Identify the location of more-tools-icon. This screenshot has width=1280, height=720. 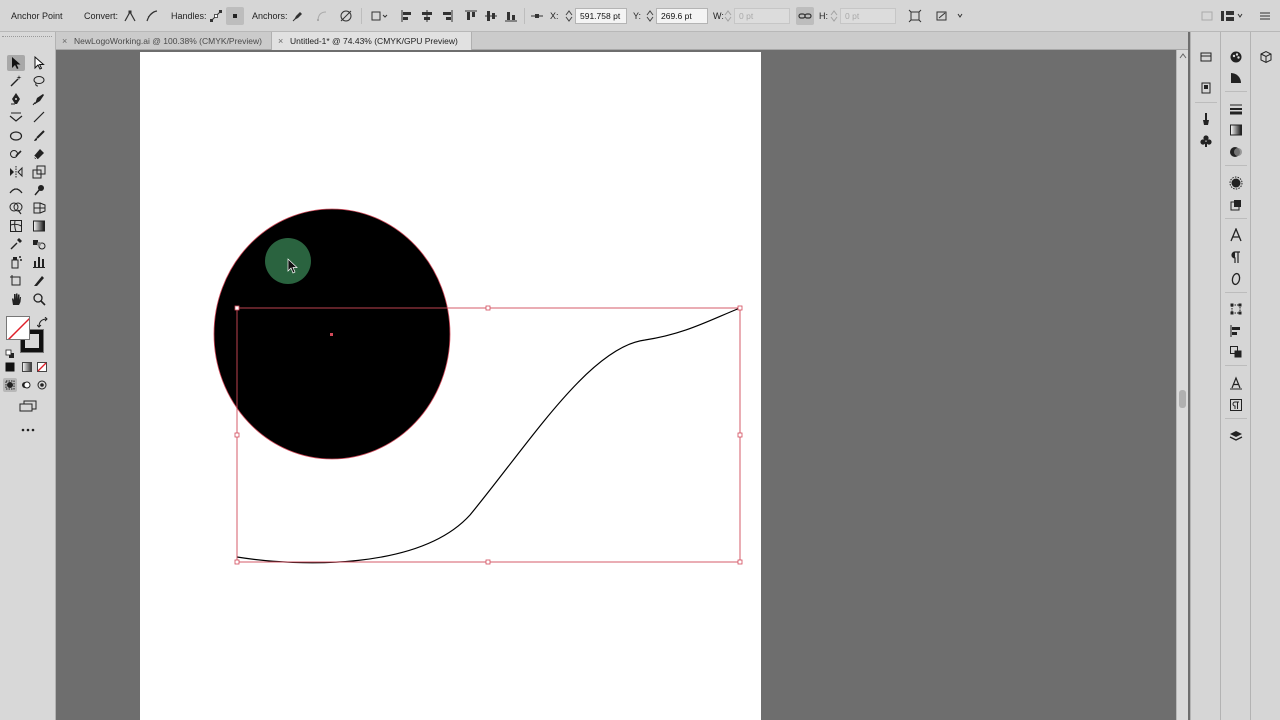
(28, 430).